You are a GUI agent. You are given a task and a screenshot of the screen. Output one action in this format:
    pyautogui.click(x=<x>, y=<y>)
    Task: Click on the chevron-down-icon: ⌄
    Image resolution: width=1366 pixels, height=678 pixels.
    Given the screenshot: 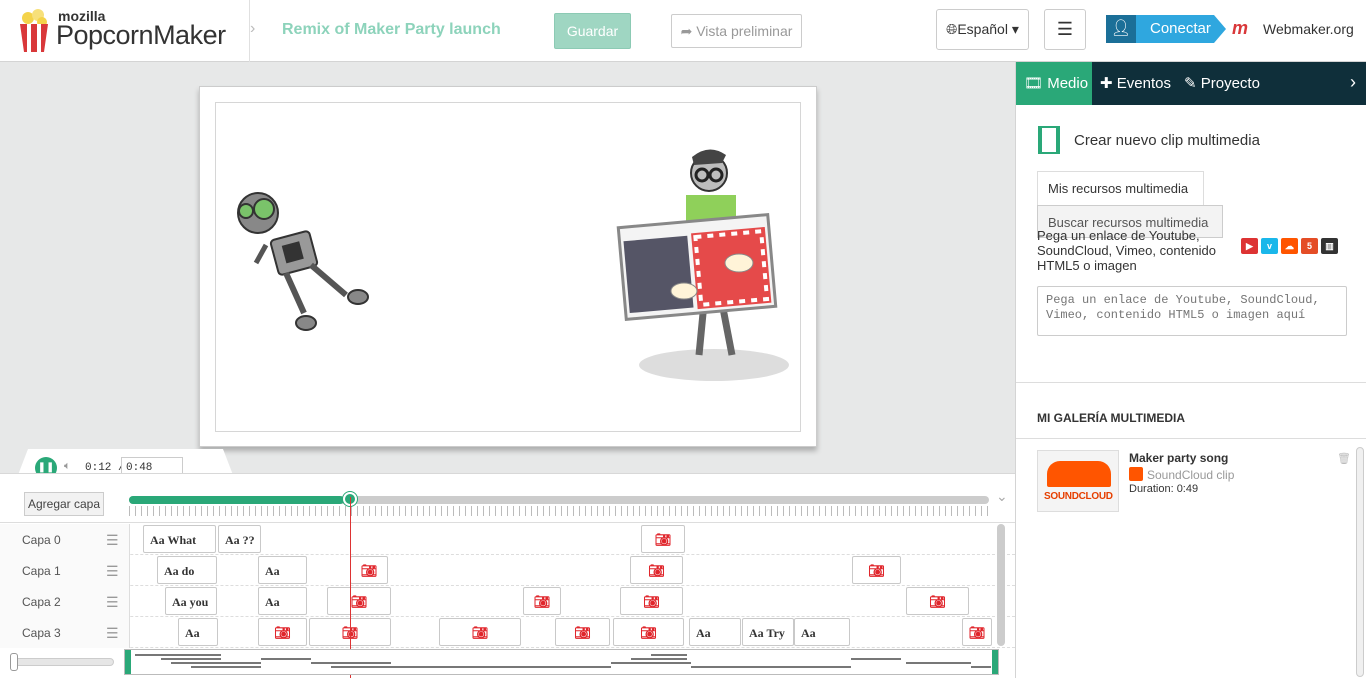 What is the action you would take?
    pyautogui.click(x=1002, y=496)
    